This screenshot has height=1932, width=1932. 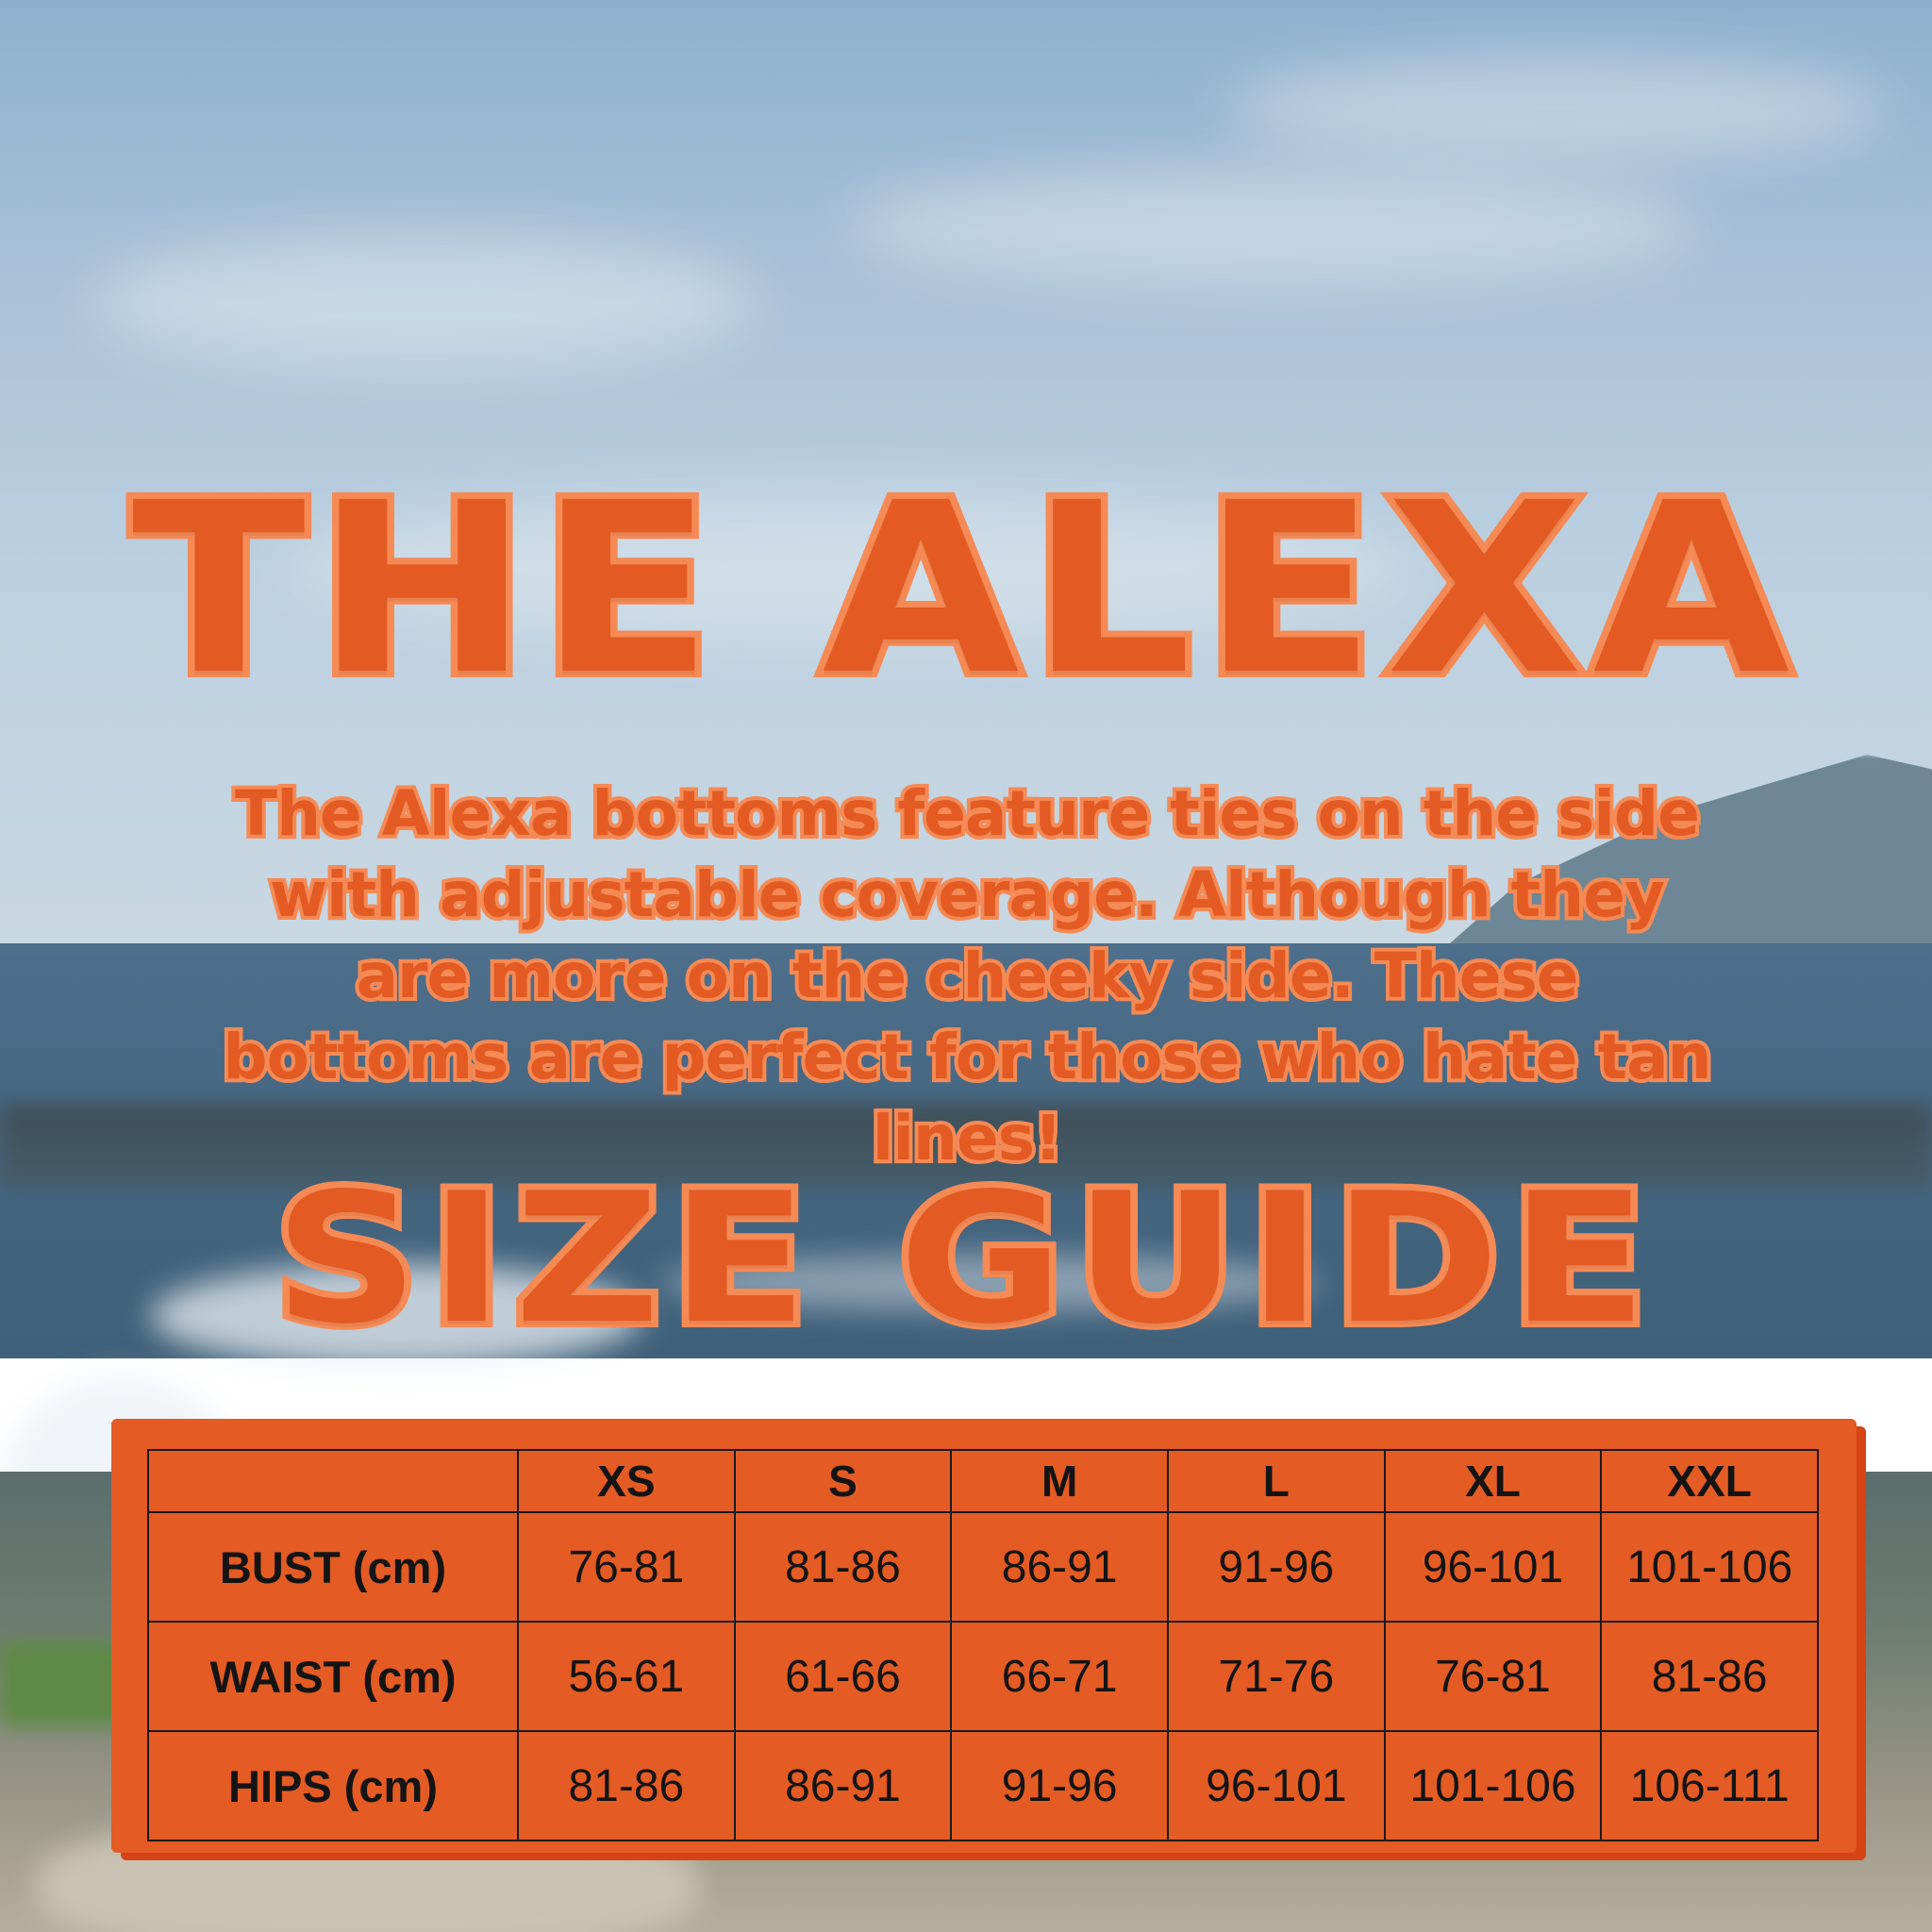 What do you see at coordinates (1059, 1481) in the screenshot?
I see `header-cell-m: M` at bounding box center [1059, 1481].